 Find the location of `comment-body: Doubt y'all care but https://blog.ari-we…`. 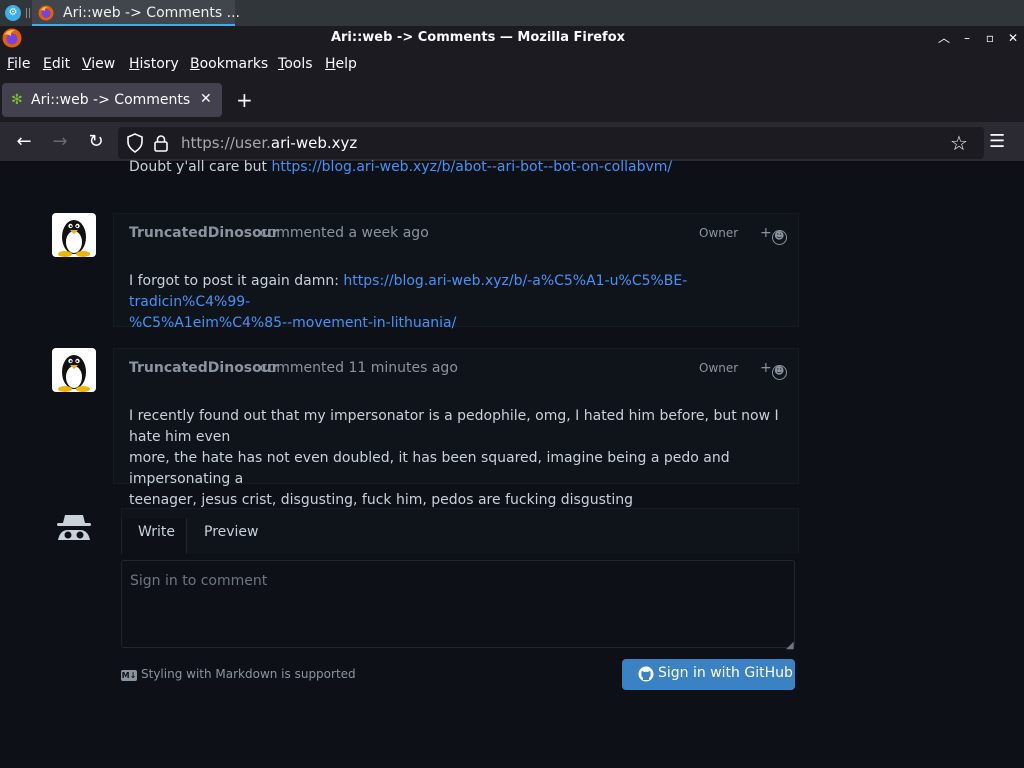

comment-body: Doubt y'all care but https://blog.ari-we… is located at coordinates (401, 167).